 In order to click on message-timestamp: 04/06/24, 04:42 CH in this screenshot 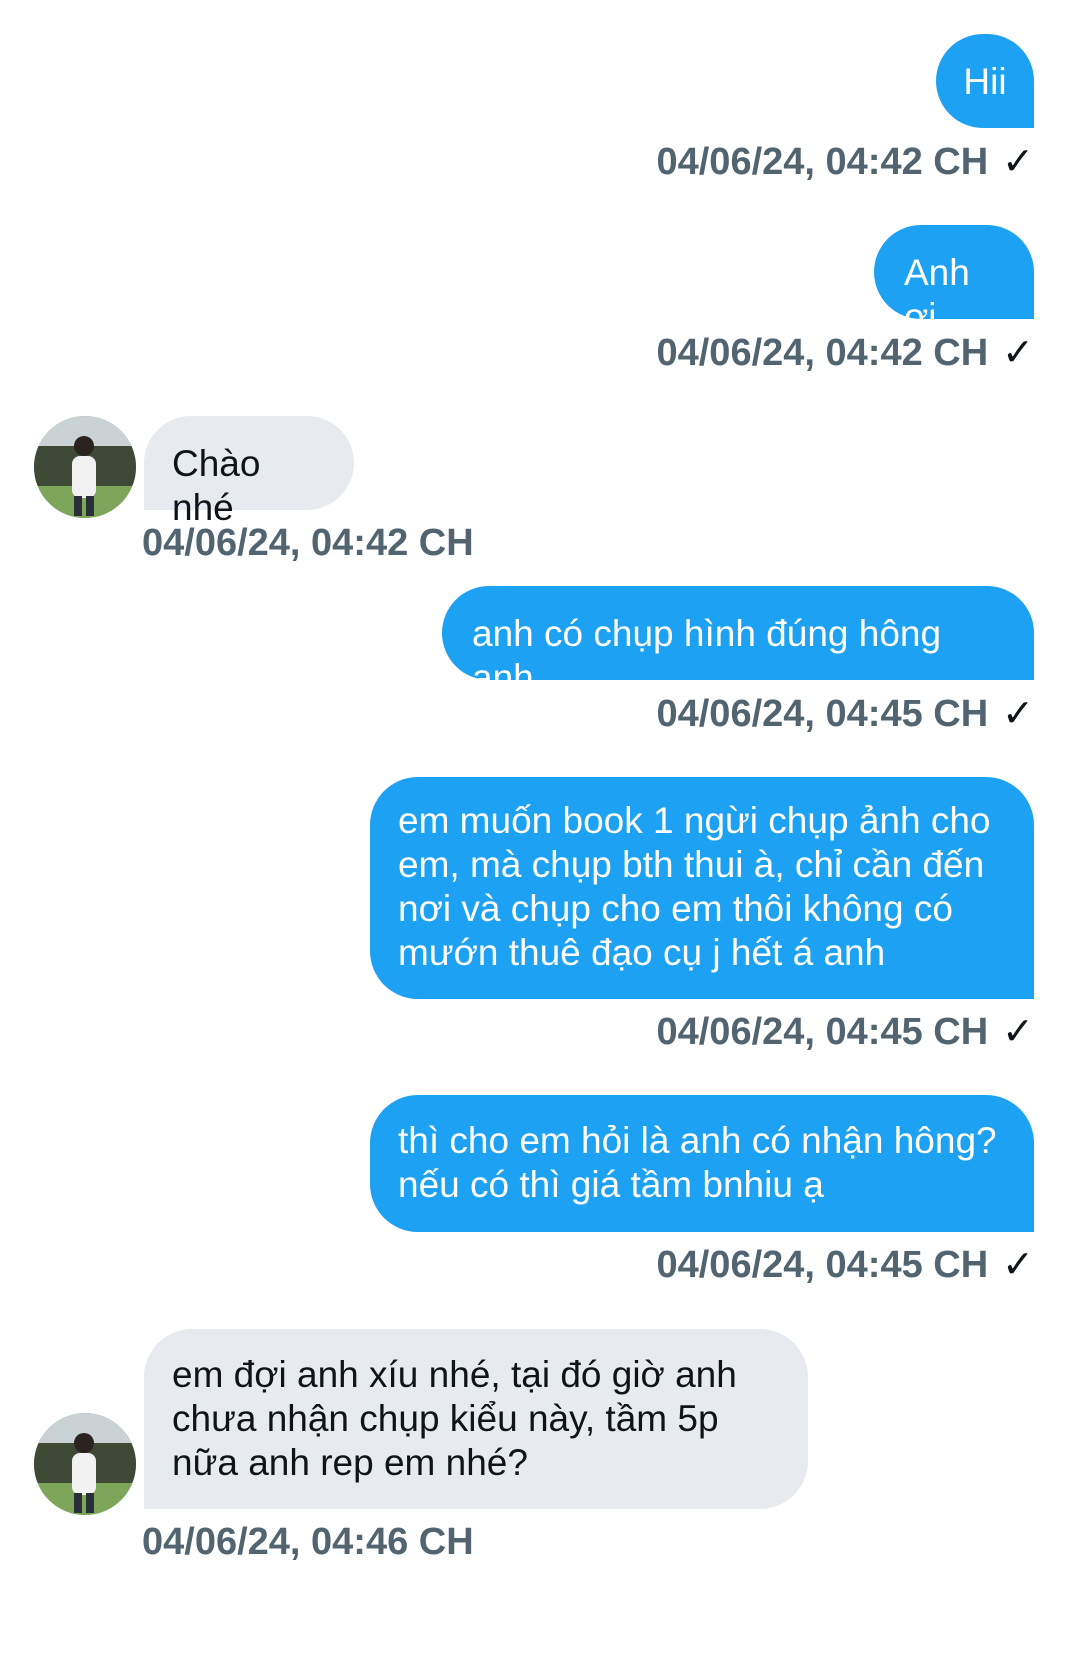, I will do `click(308, 543)`.